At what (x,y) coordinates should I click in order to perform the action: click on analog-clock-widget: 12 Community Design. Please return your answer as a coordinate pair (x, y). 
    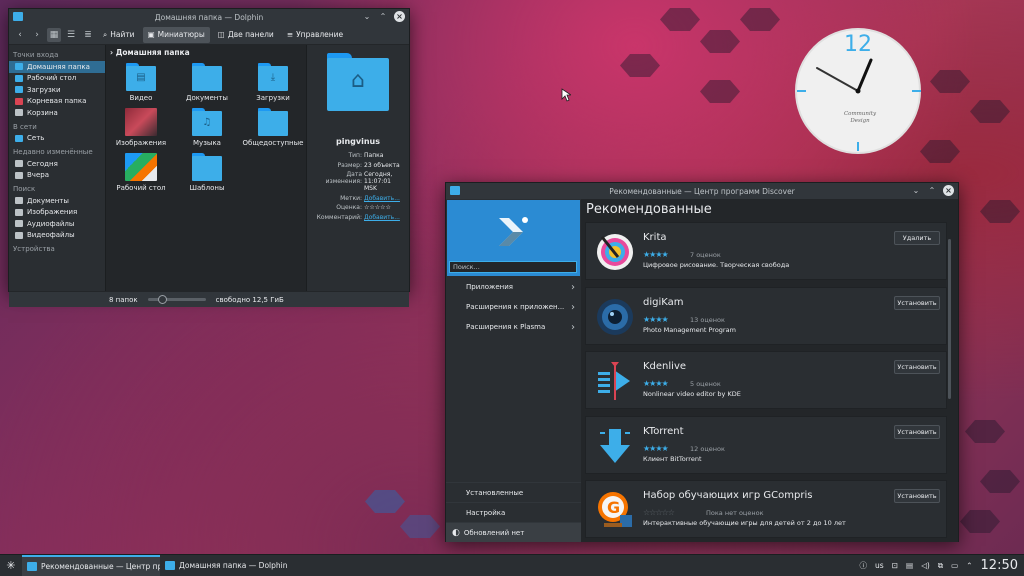
    Looking at the image, I should click on (858, 91).